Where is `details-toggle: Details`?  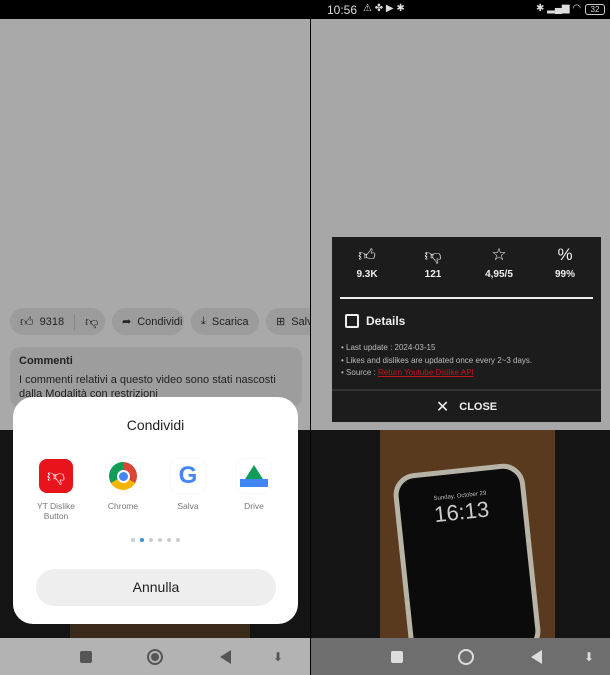
details-toggle: Details is located at coordinates (375, 321).